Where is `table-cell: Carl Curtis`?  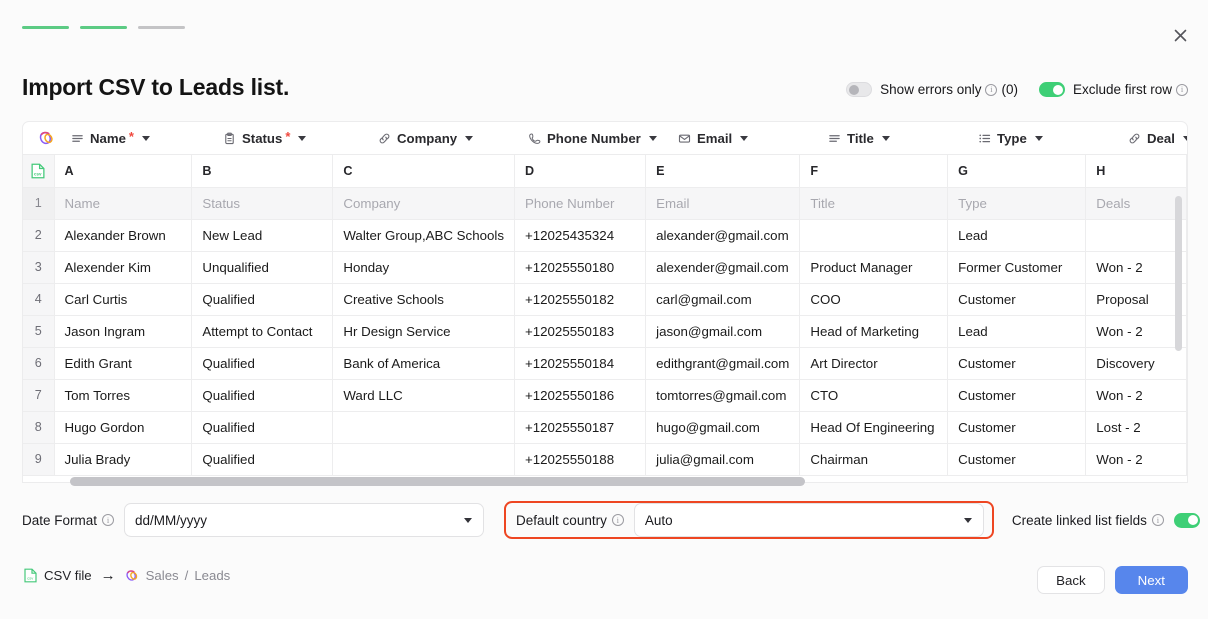
table-cell: Carl Curtis is located at coordinates (123, 299).